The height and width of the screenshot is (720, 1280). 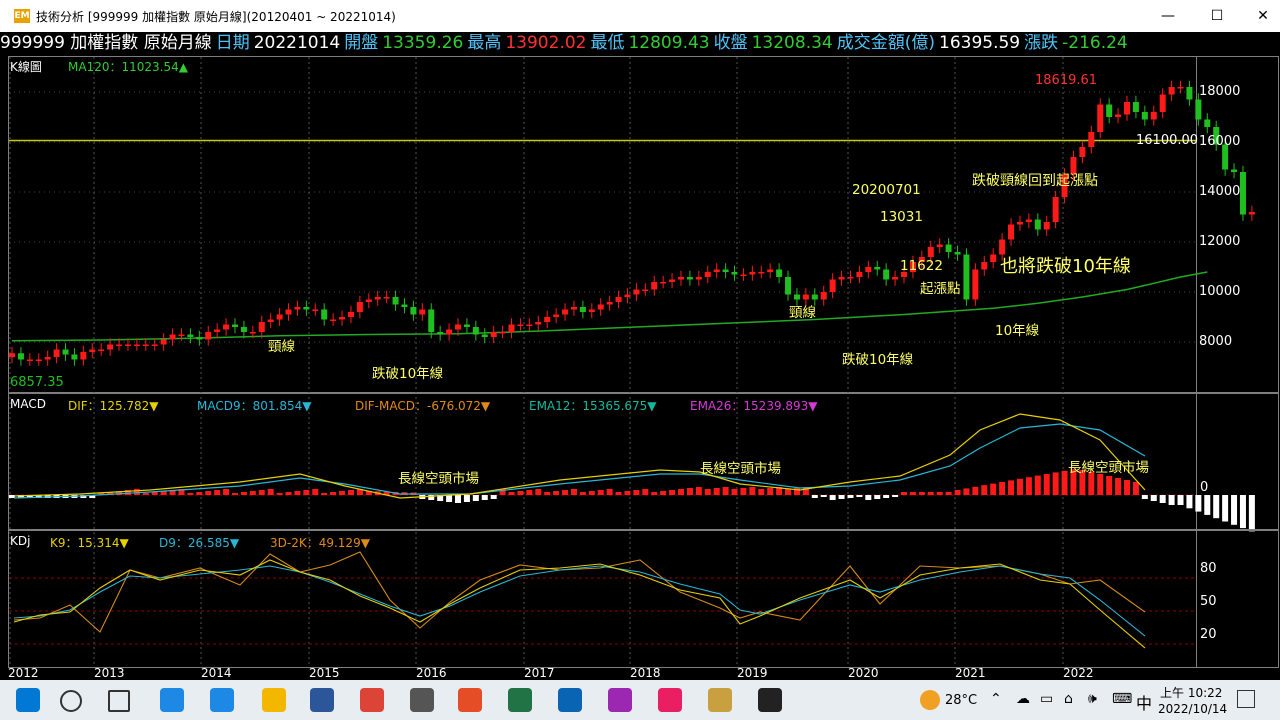 I want to click on x-tick-2013: 2013, so click(x=109, y=674).